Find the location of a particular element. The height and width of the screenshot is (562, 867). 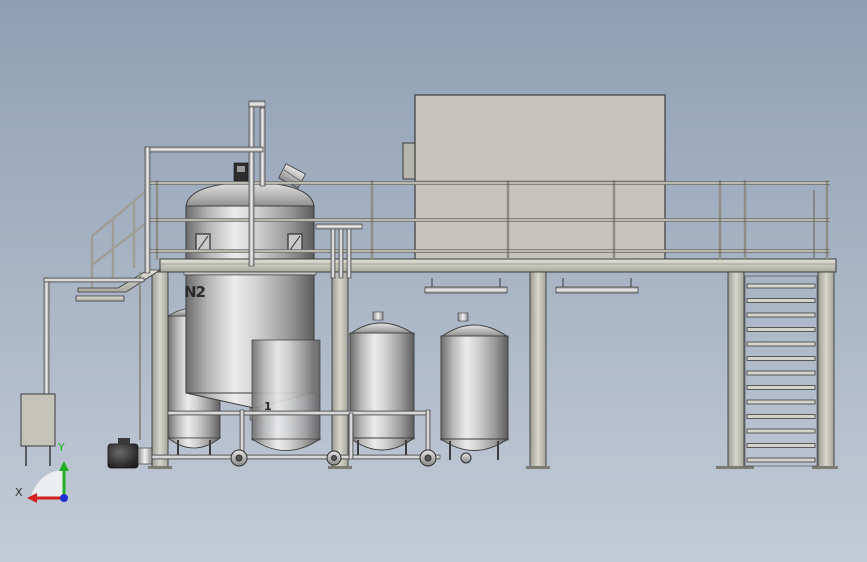

coordinate-triad is located at coordinates (48, 482).